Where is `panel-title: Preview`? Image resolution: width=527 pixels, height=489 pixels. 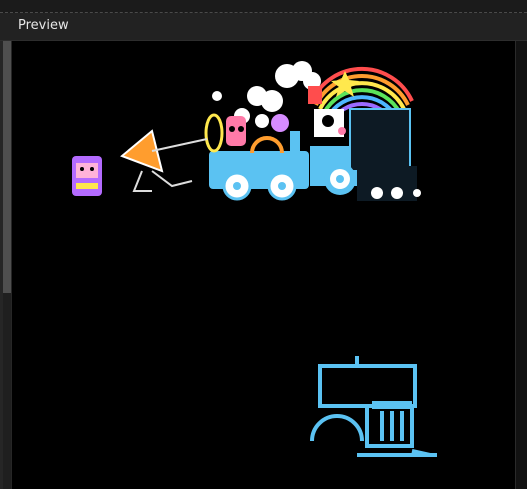 panel-title: Preview is located at coordinates (43, 25).